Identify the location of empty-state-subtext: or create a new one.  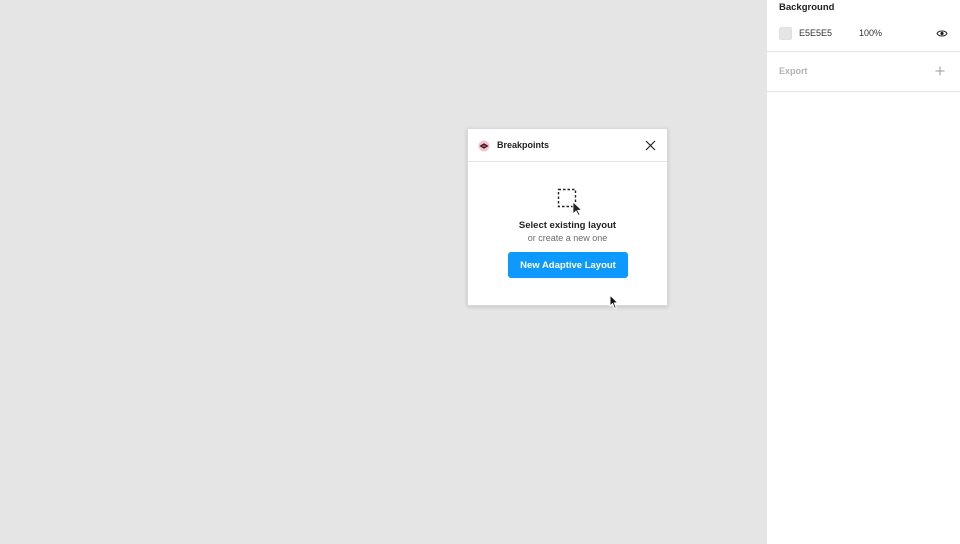
(567, 238).